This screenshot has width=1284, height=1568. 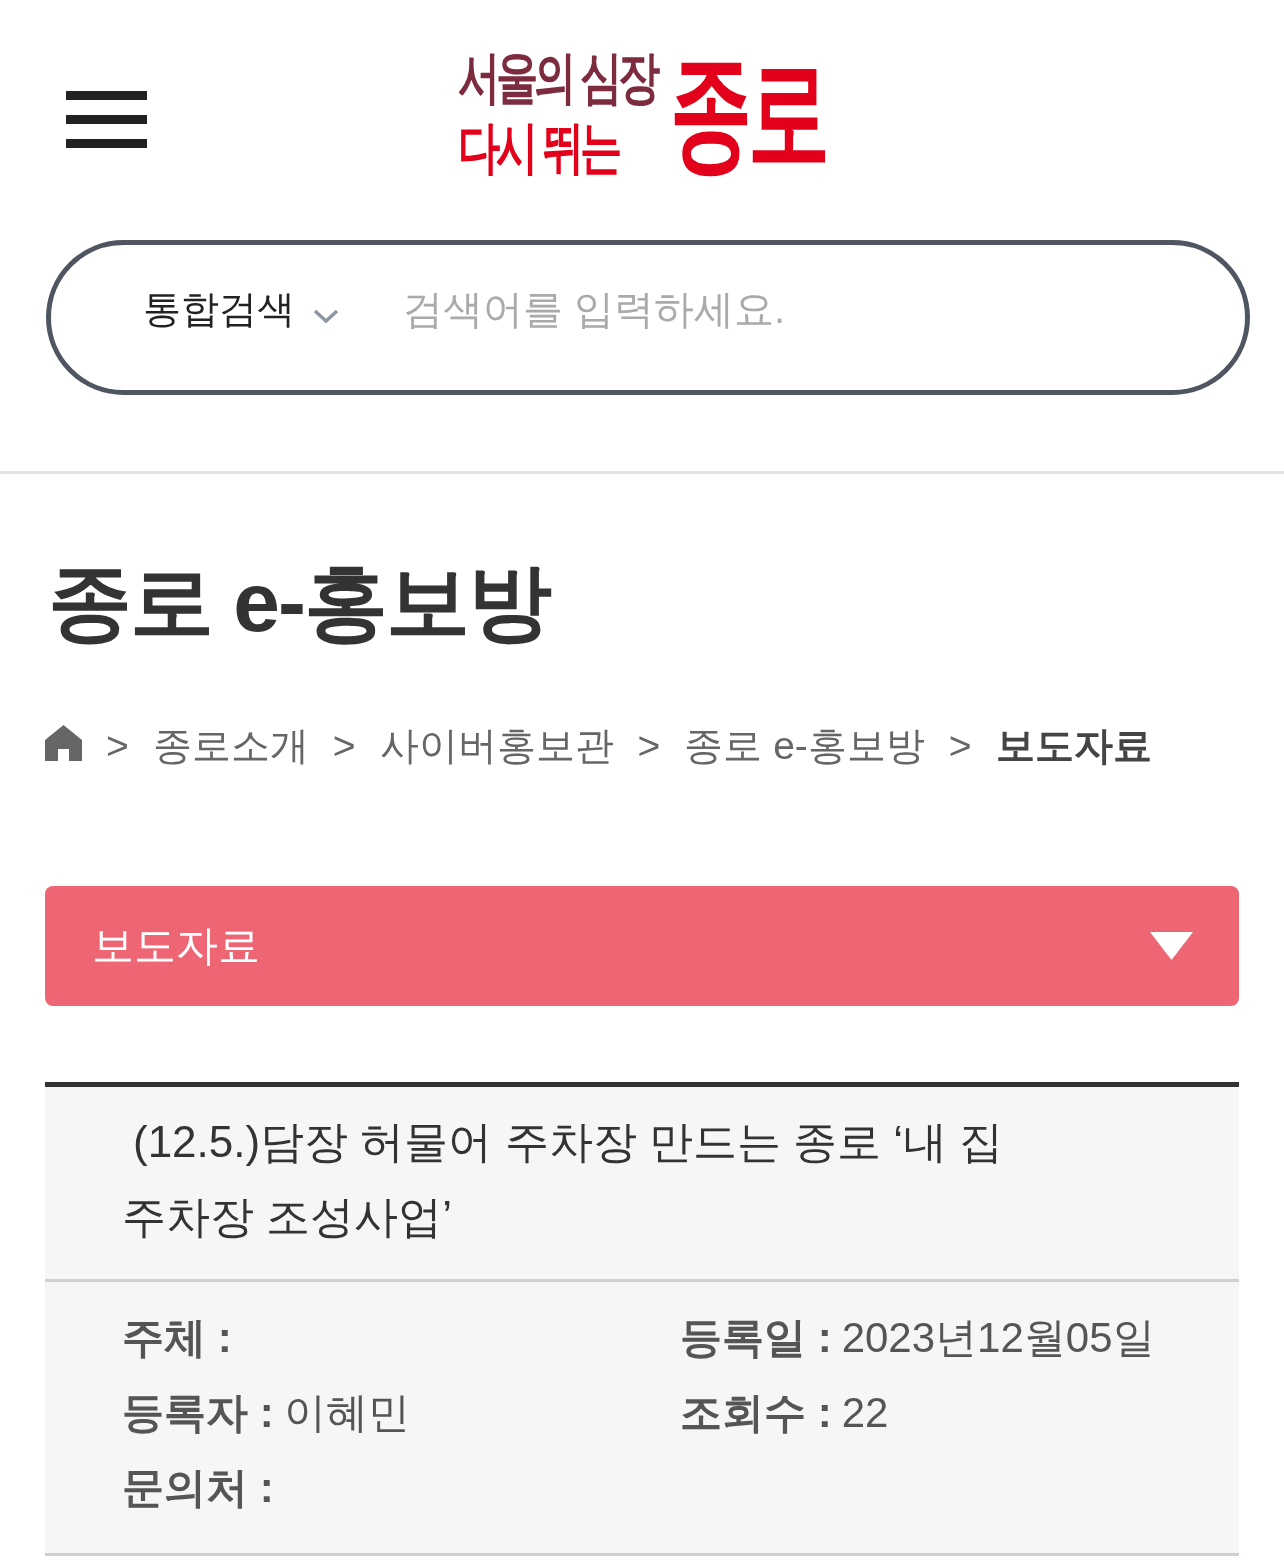 What do you see at coordinates (804, 745) in the screenshot?
I see `breadcrumb-link: 종로 e-홍보방` at bounding box center [804, 745].